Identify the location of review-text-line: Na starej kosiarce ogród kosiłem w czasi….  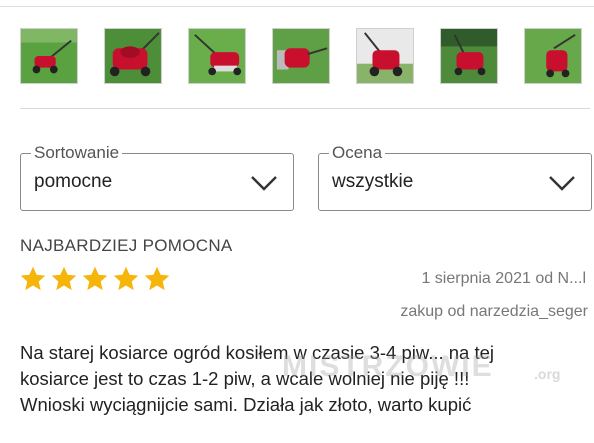
(257, 352).